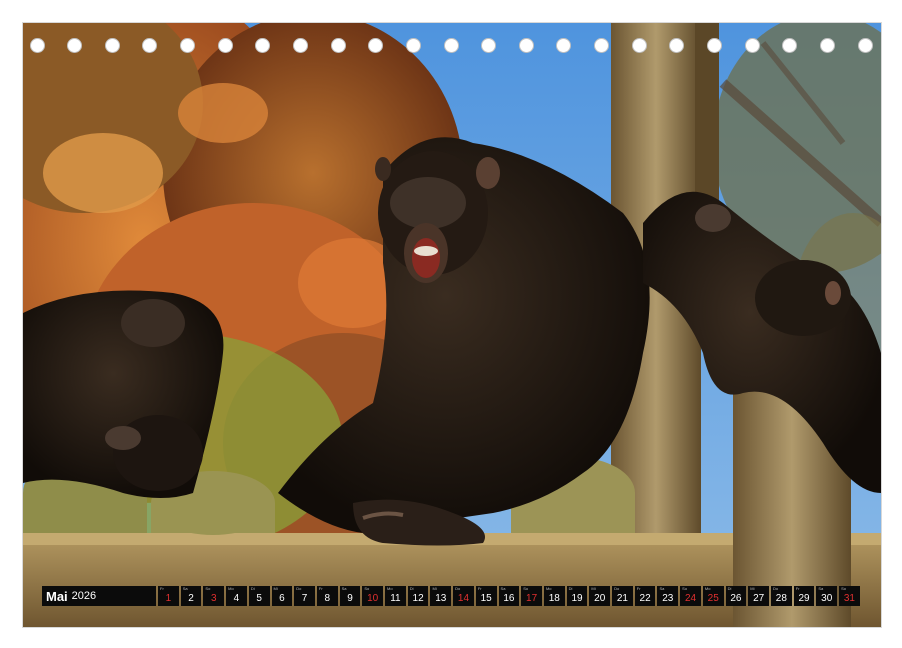 This screenshot has width=902, height=648. I want to click on day-number: 18, so click(554, 598).